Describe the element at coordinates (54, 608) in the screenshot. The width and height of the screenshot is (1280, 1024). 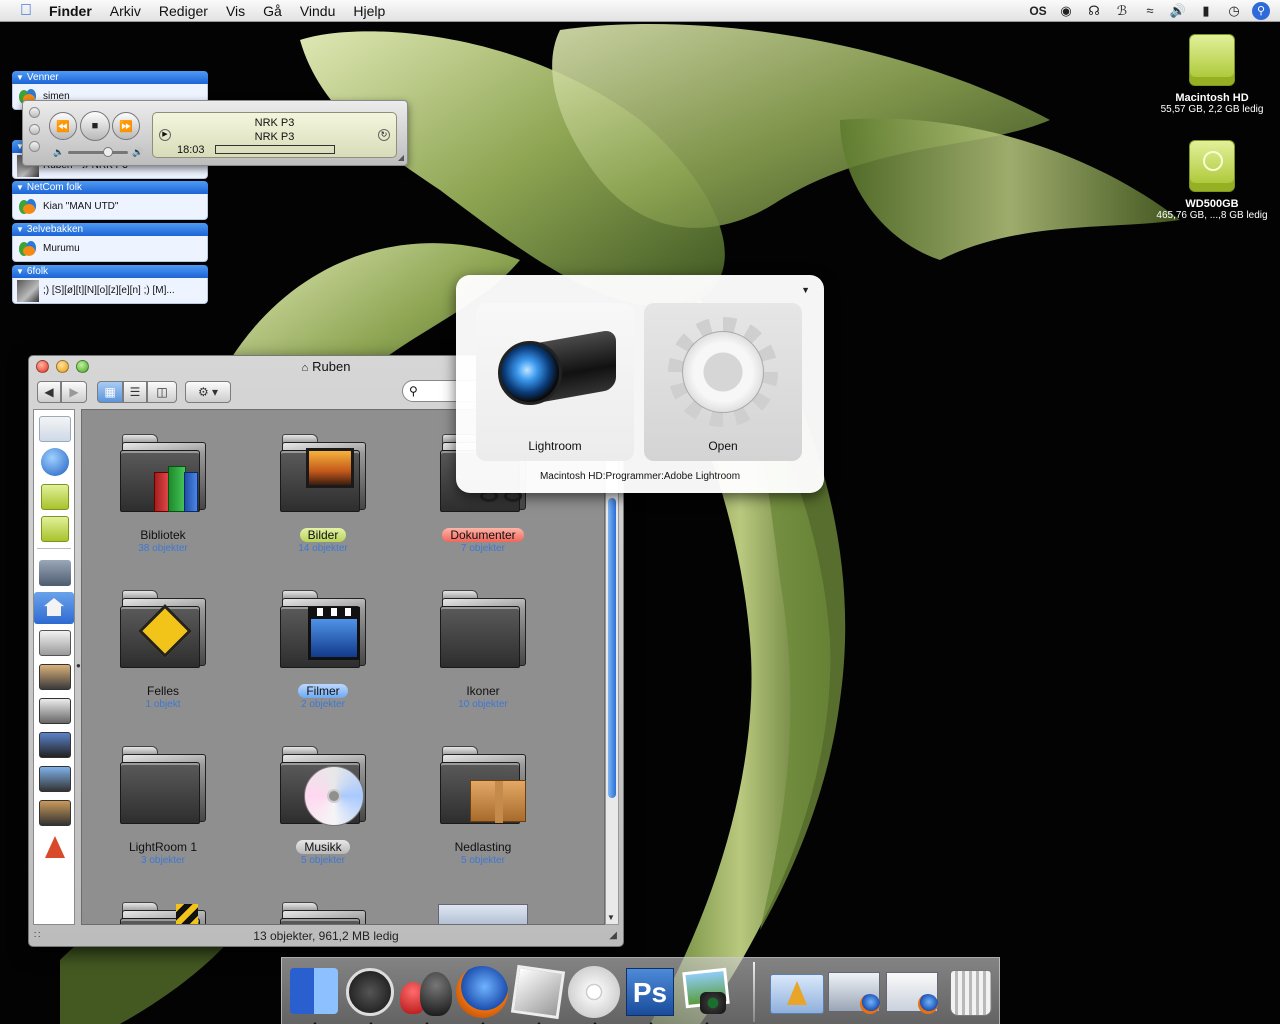
I see `sidebar-home-icon` at that location.